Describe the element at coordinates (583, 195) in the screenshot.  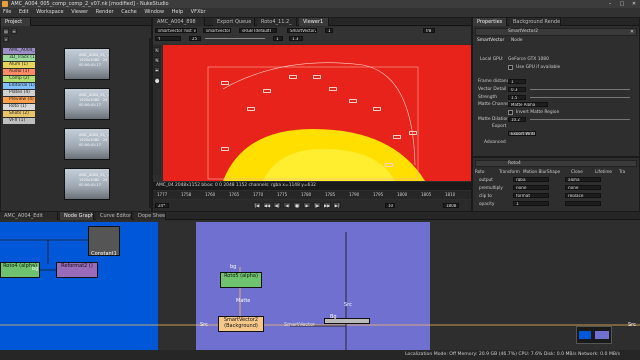
I see `roto-knob-value: replace` at that location.